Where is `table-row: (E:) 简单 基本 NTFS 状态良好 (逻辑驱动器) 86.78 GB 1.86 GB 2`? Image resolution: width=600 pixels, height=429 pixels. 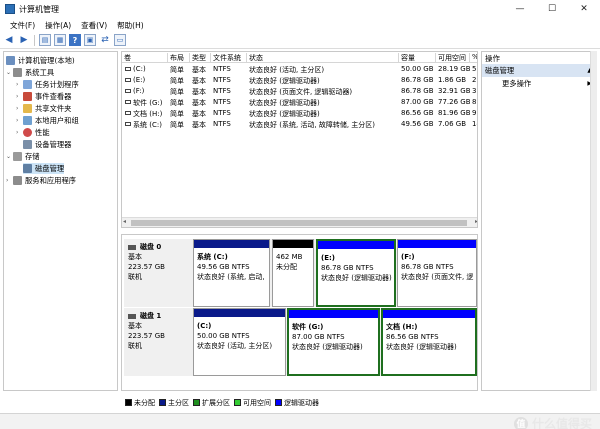
table-row: (E:) 简单 基本 NTFS 状态良好 (逻辑驱动器) 86.78 GB 1.86 GB 2 is located at coordinates (299, 80).